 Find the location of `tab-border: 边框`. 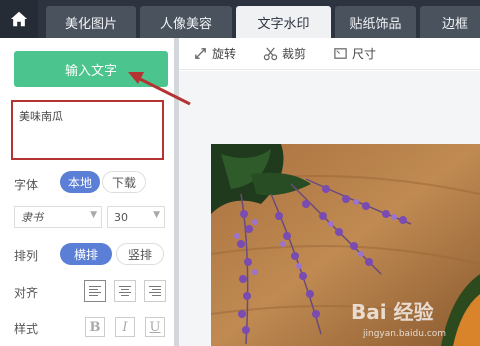

tab-border: 边框 is located at coordinates (450, 22).